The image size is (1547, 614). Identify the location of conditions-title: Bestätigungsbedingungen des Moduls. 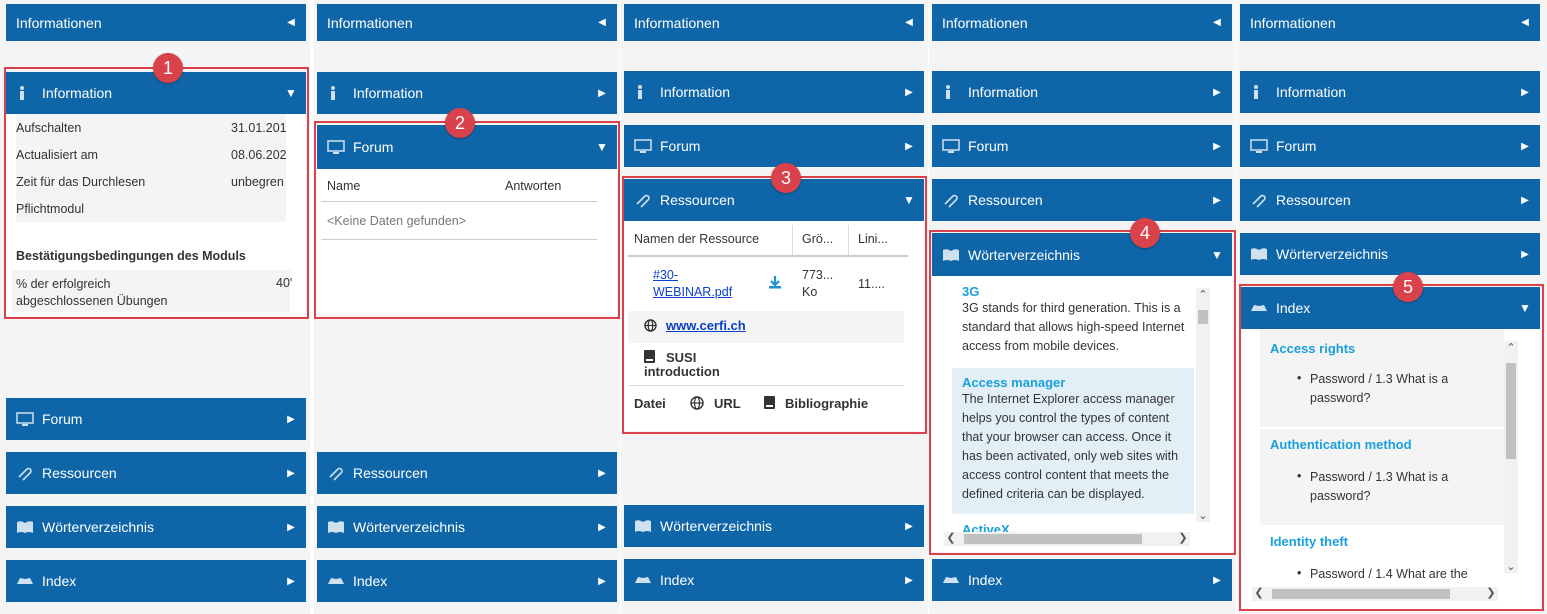
(131, 256).